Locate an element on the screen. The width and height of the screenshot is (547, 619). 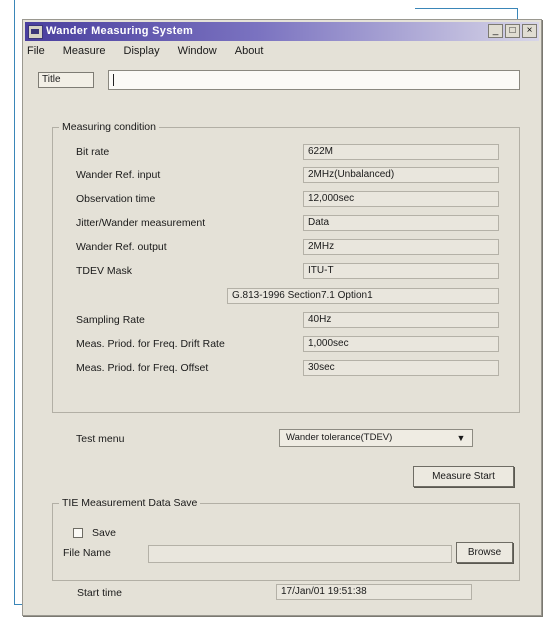
maximize-button: □ is located at coordinates (512, 31).